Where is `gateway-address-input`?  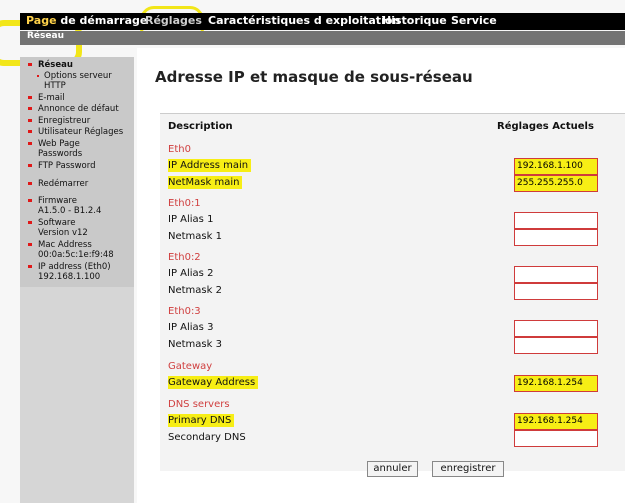
gateway-address-input is located at coordinates (556, 383).